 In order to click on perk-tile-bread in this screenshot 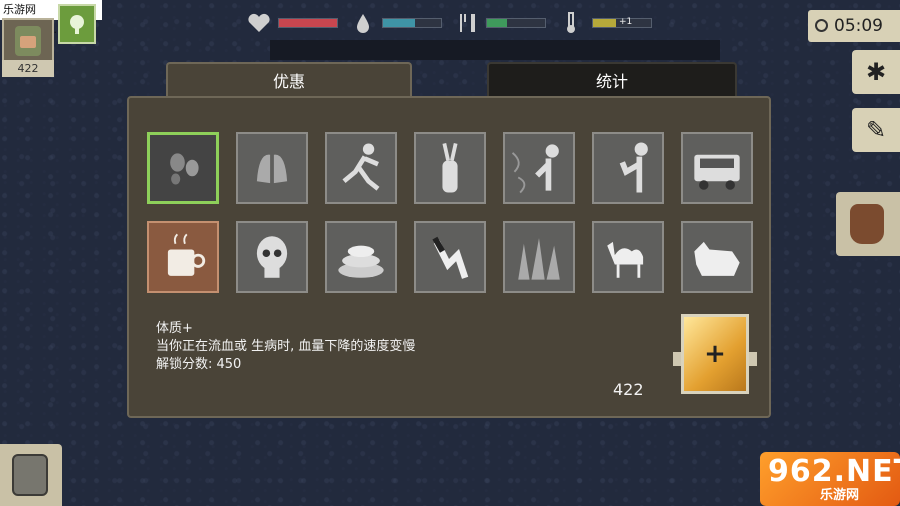, I will do `click(361, 257)`.